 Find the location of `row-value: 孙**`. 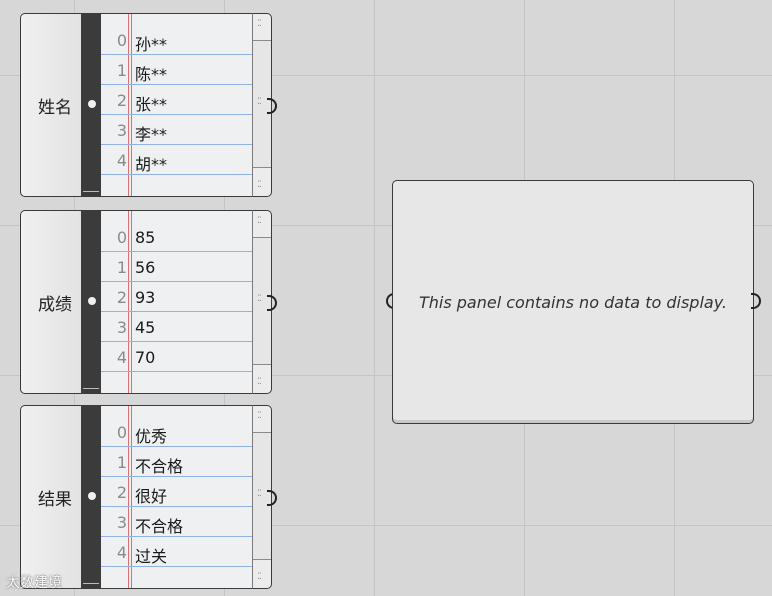

row-value: 孙** is located at coordinates (151, 44).